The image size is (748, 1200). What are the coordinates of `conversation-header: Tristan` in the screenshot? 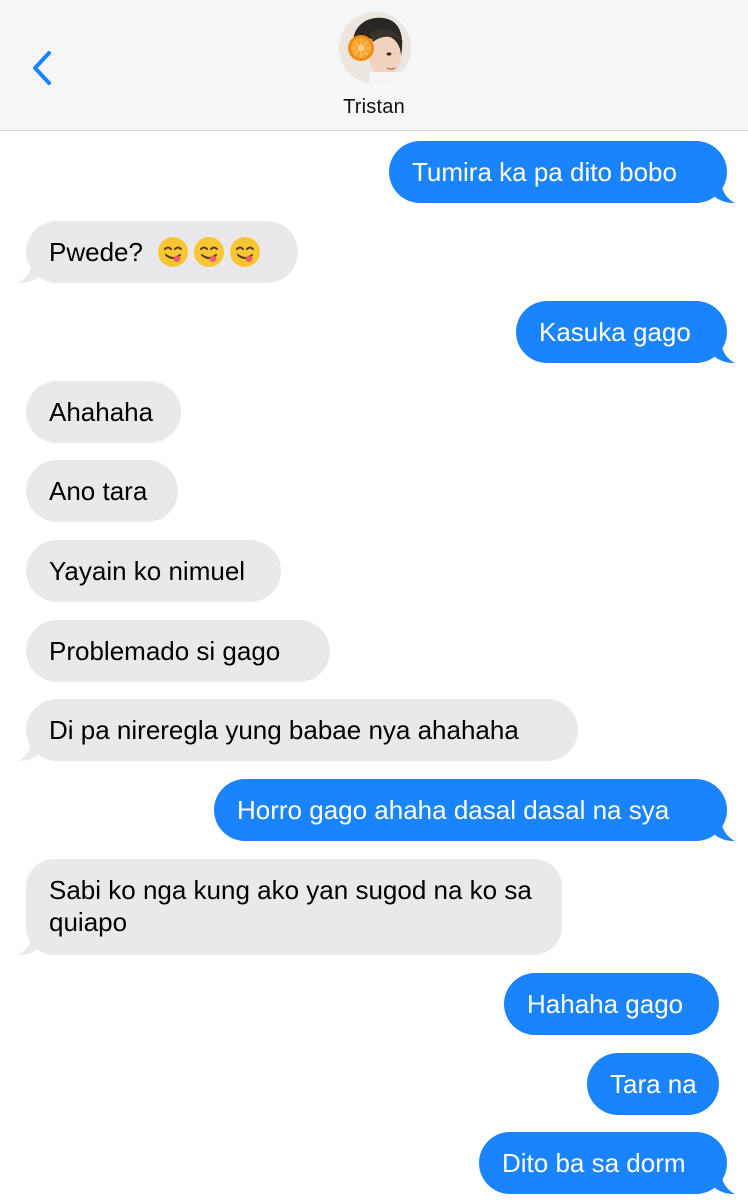 It's located at (374, 65).